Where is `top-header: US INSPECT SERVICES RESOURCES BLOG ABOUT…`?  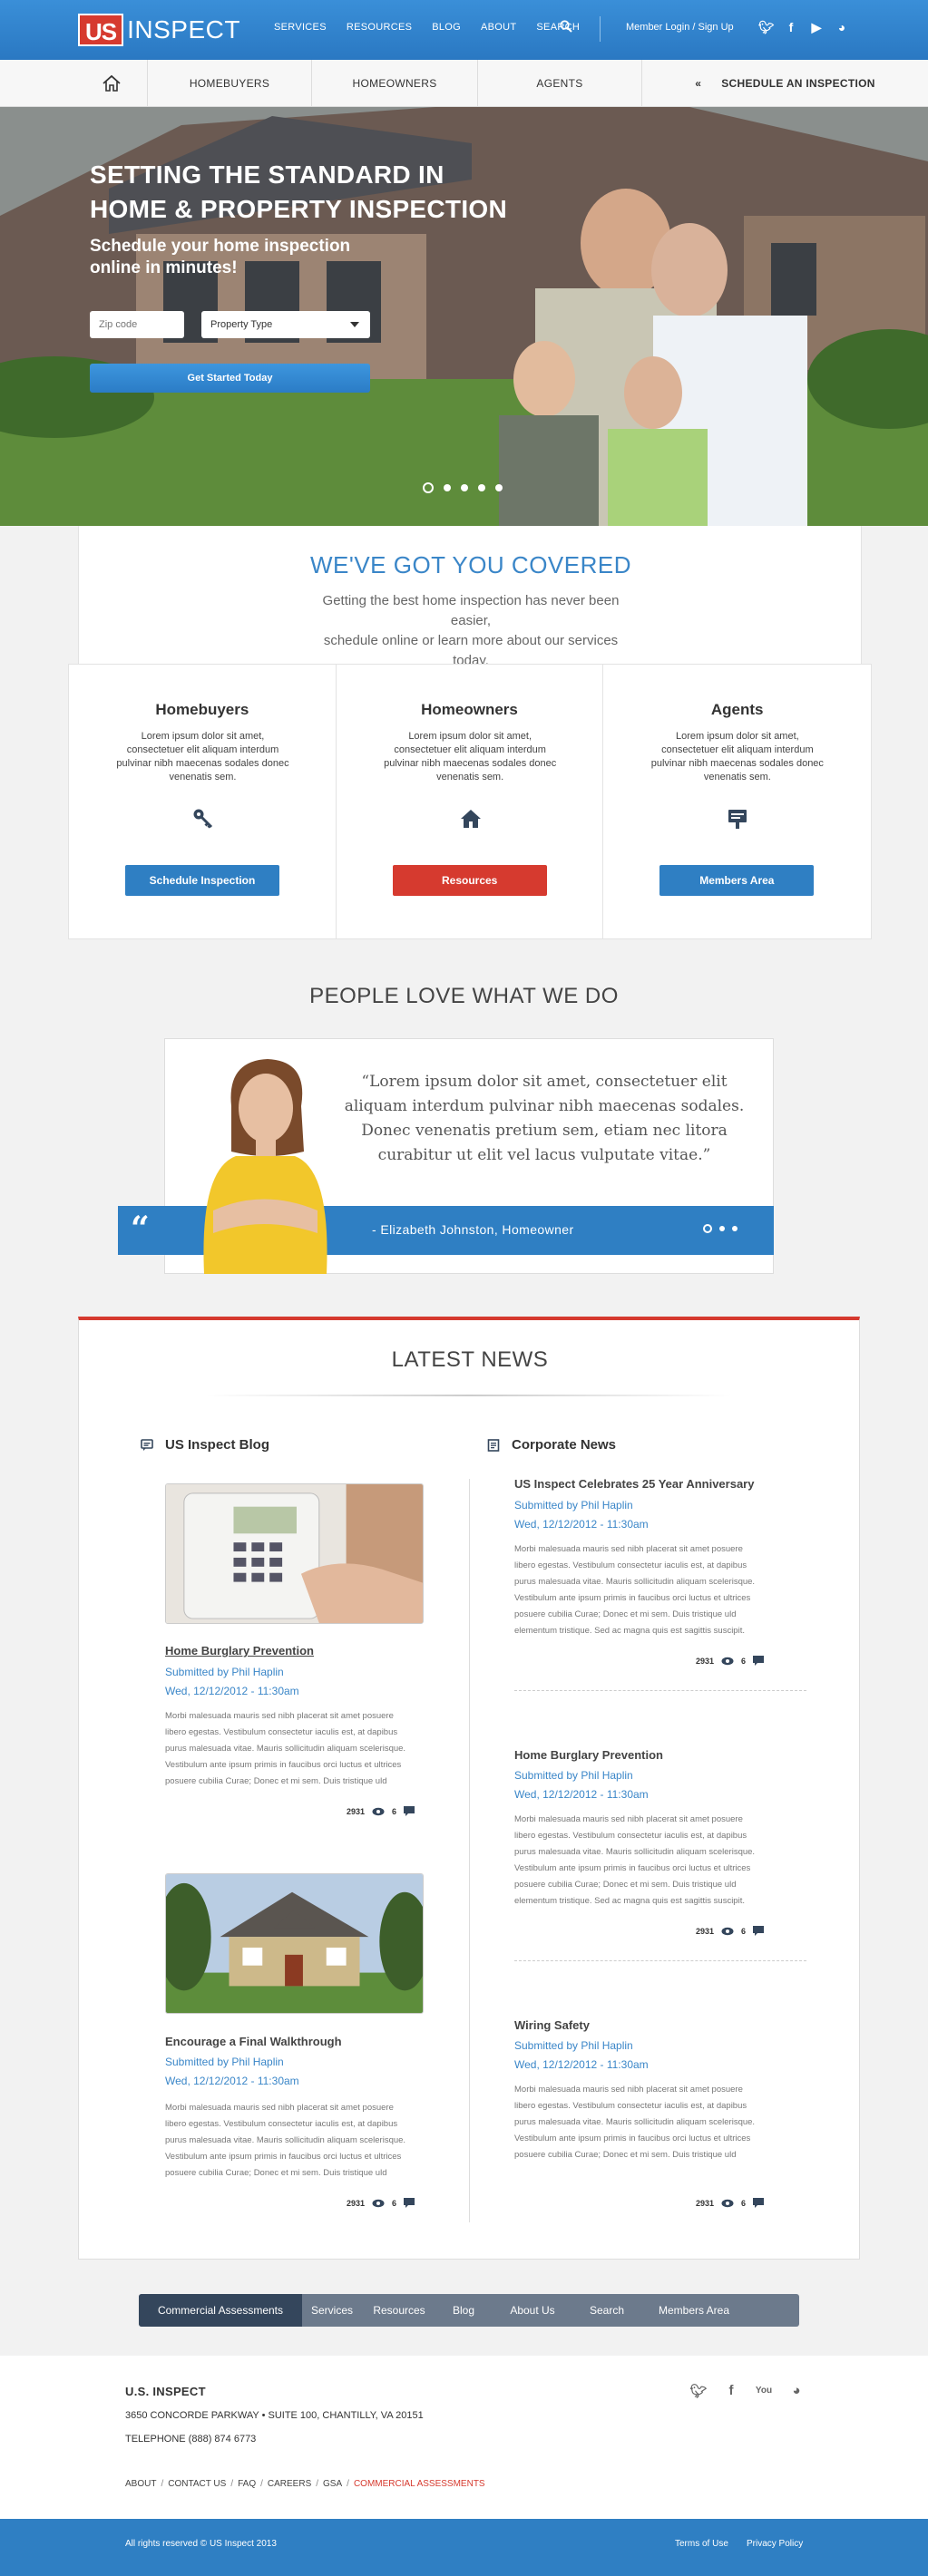
top-header: US INSPECT SERVICES RESOURCES BLOG ABOUT… is located at coordinates (464, 30).